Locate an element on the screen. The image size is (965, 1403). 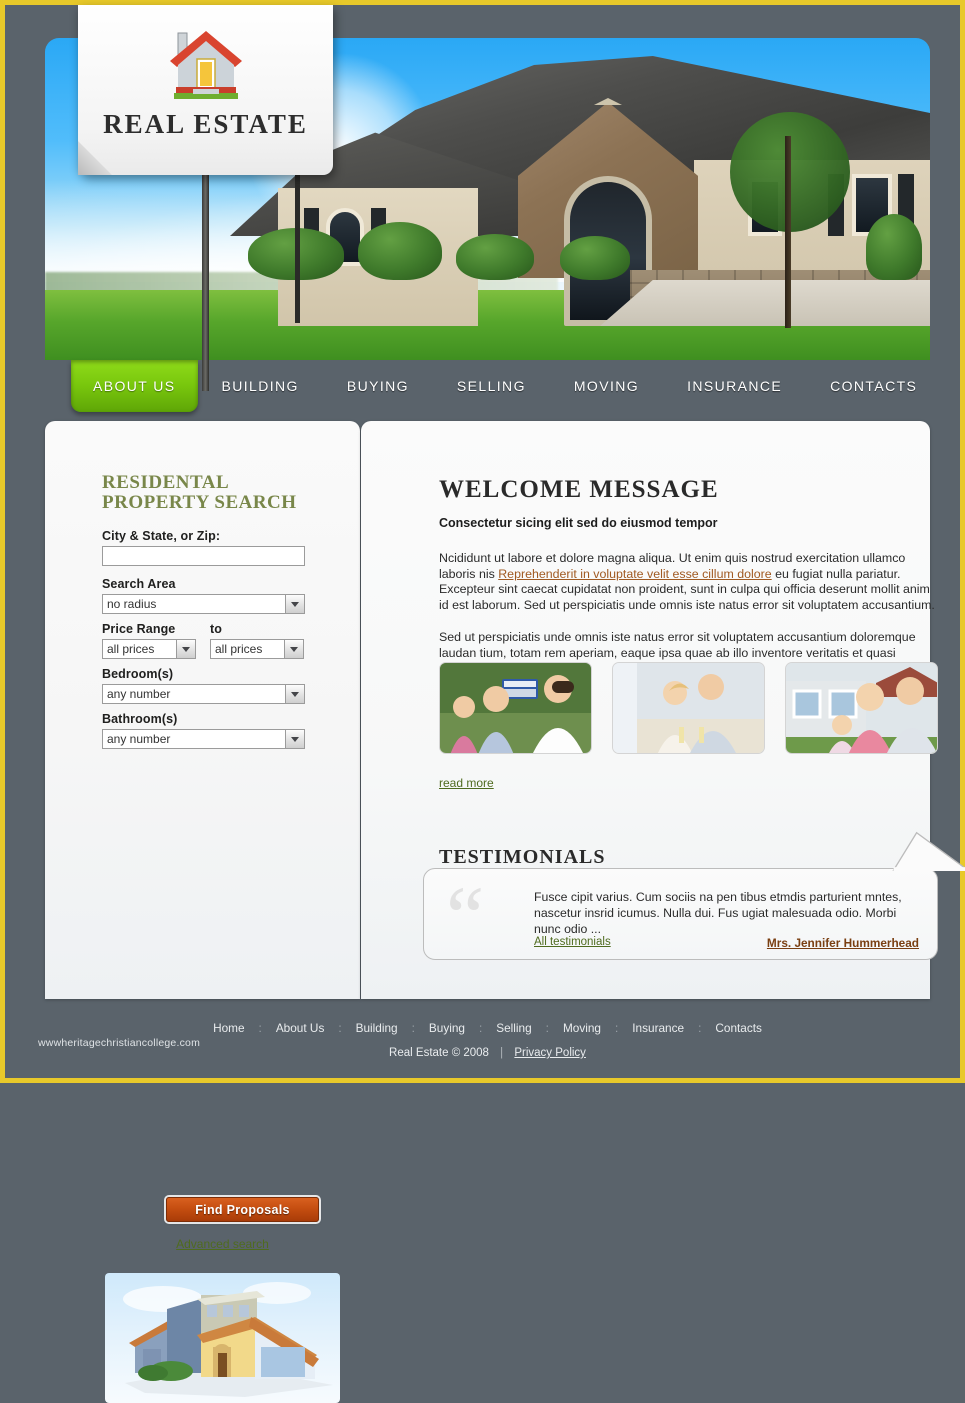
tree-trunk is located at coordinates (788, 232).